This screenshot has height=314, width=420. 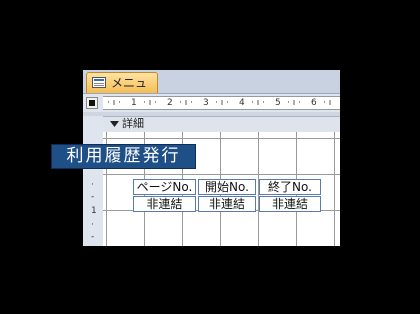 What do you see at coordinates (221, 124) in the screenshot?
I see `detail-section-bar: 詳細` at bounding box center [221, 124].